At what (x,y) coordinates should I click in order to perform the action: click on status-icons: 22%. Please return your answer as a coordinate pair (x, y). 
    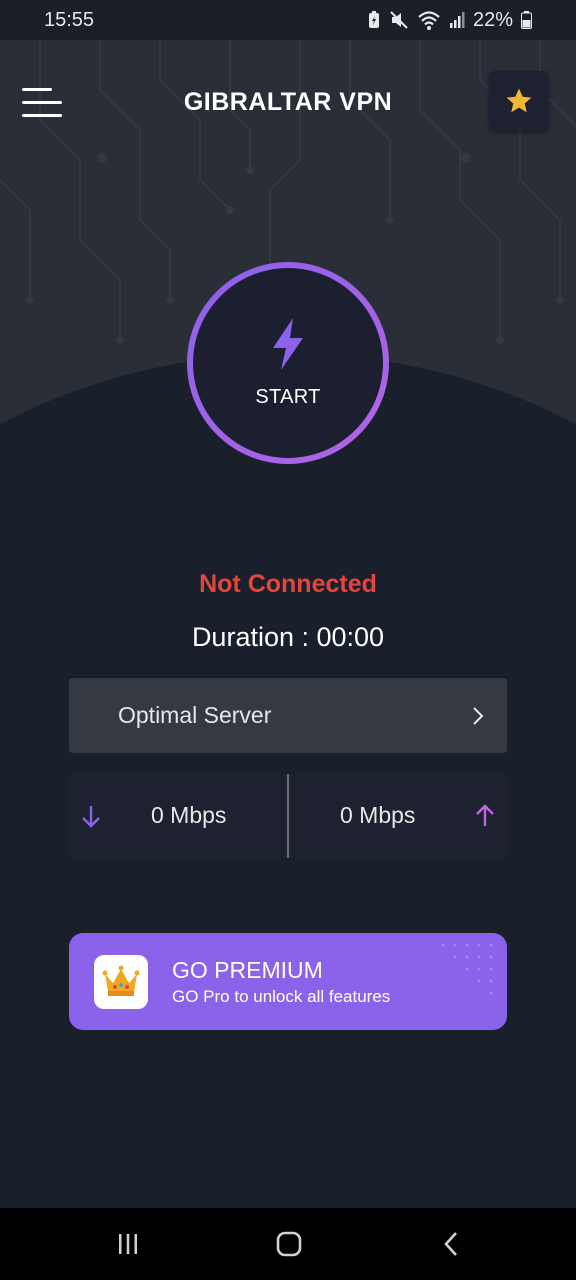
    Looking at the image, I should click on (449, 20).